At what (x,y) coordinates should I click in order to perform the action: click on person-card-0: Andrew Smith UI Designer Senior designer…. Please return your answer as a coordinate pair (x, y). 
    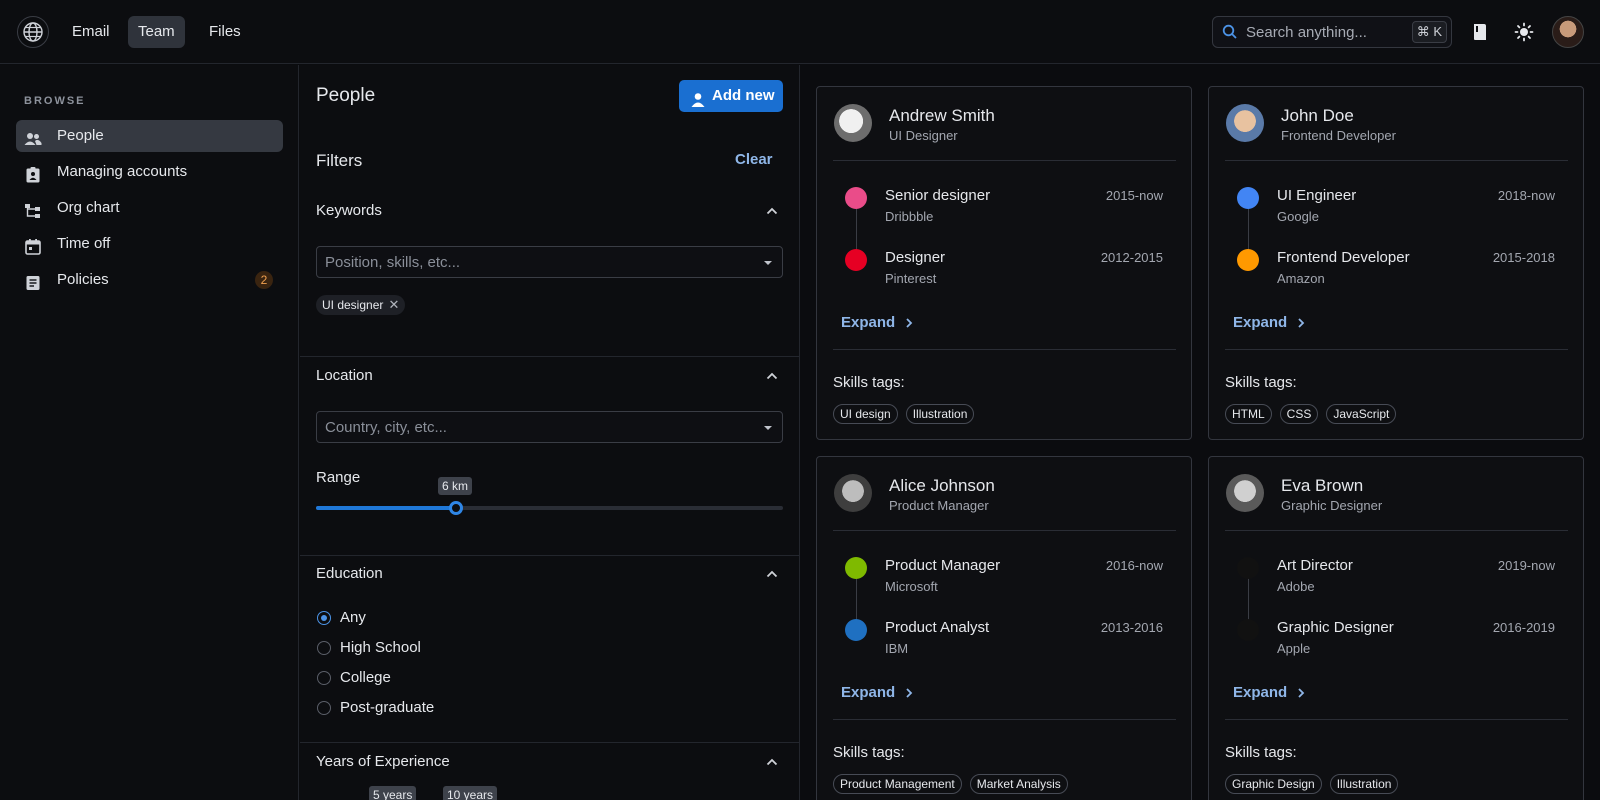
    Looking at the image, I should click on (1004, 263).